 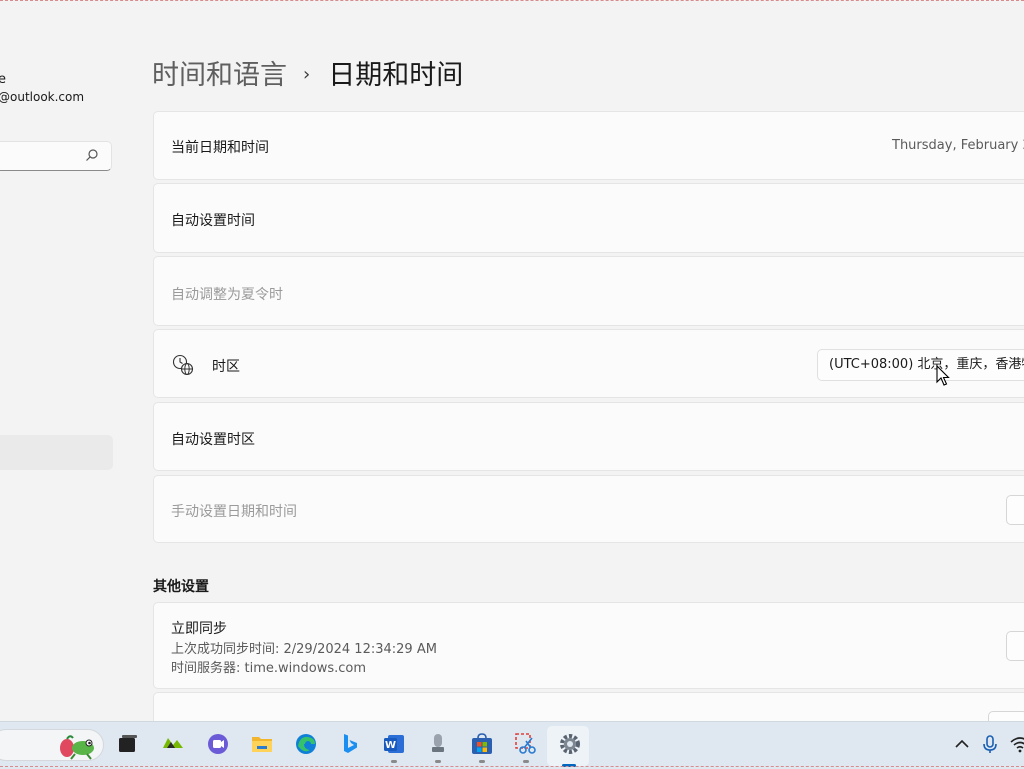 I want to click on auto-timezone-label: 自动设置时区, so click(x=213, y=440).